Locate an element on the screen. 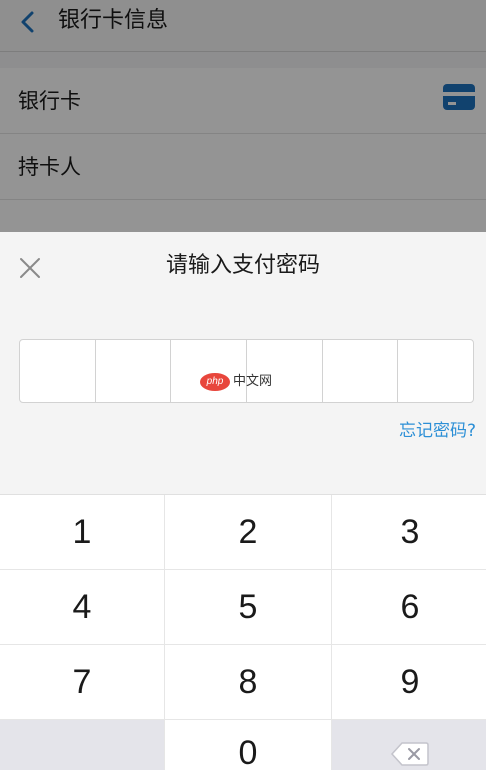  key-4: 4 is located at coordinates (82, 607).